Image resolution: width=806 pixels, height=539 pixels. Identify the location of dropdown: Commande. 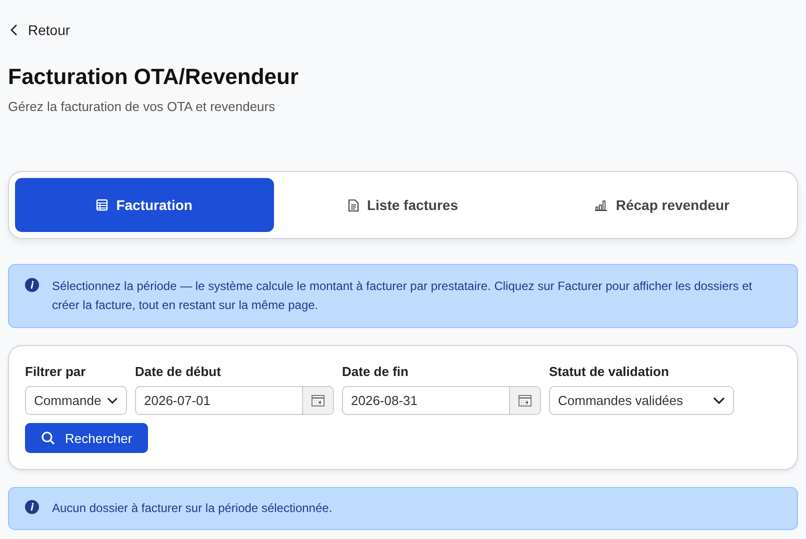
(76, 400).